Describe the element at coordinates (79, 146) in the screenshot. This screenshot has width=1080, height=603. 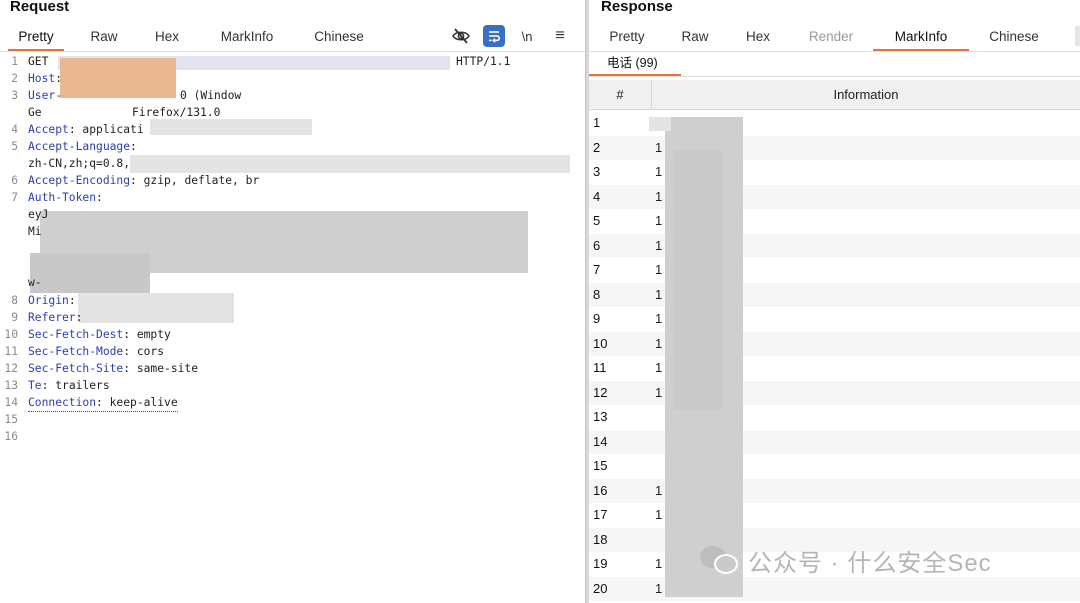
I see `header-key: Accept-Language` at that location.